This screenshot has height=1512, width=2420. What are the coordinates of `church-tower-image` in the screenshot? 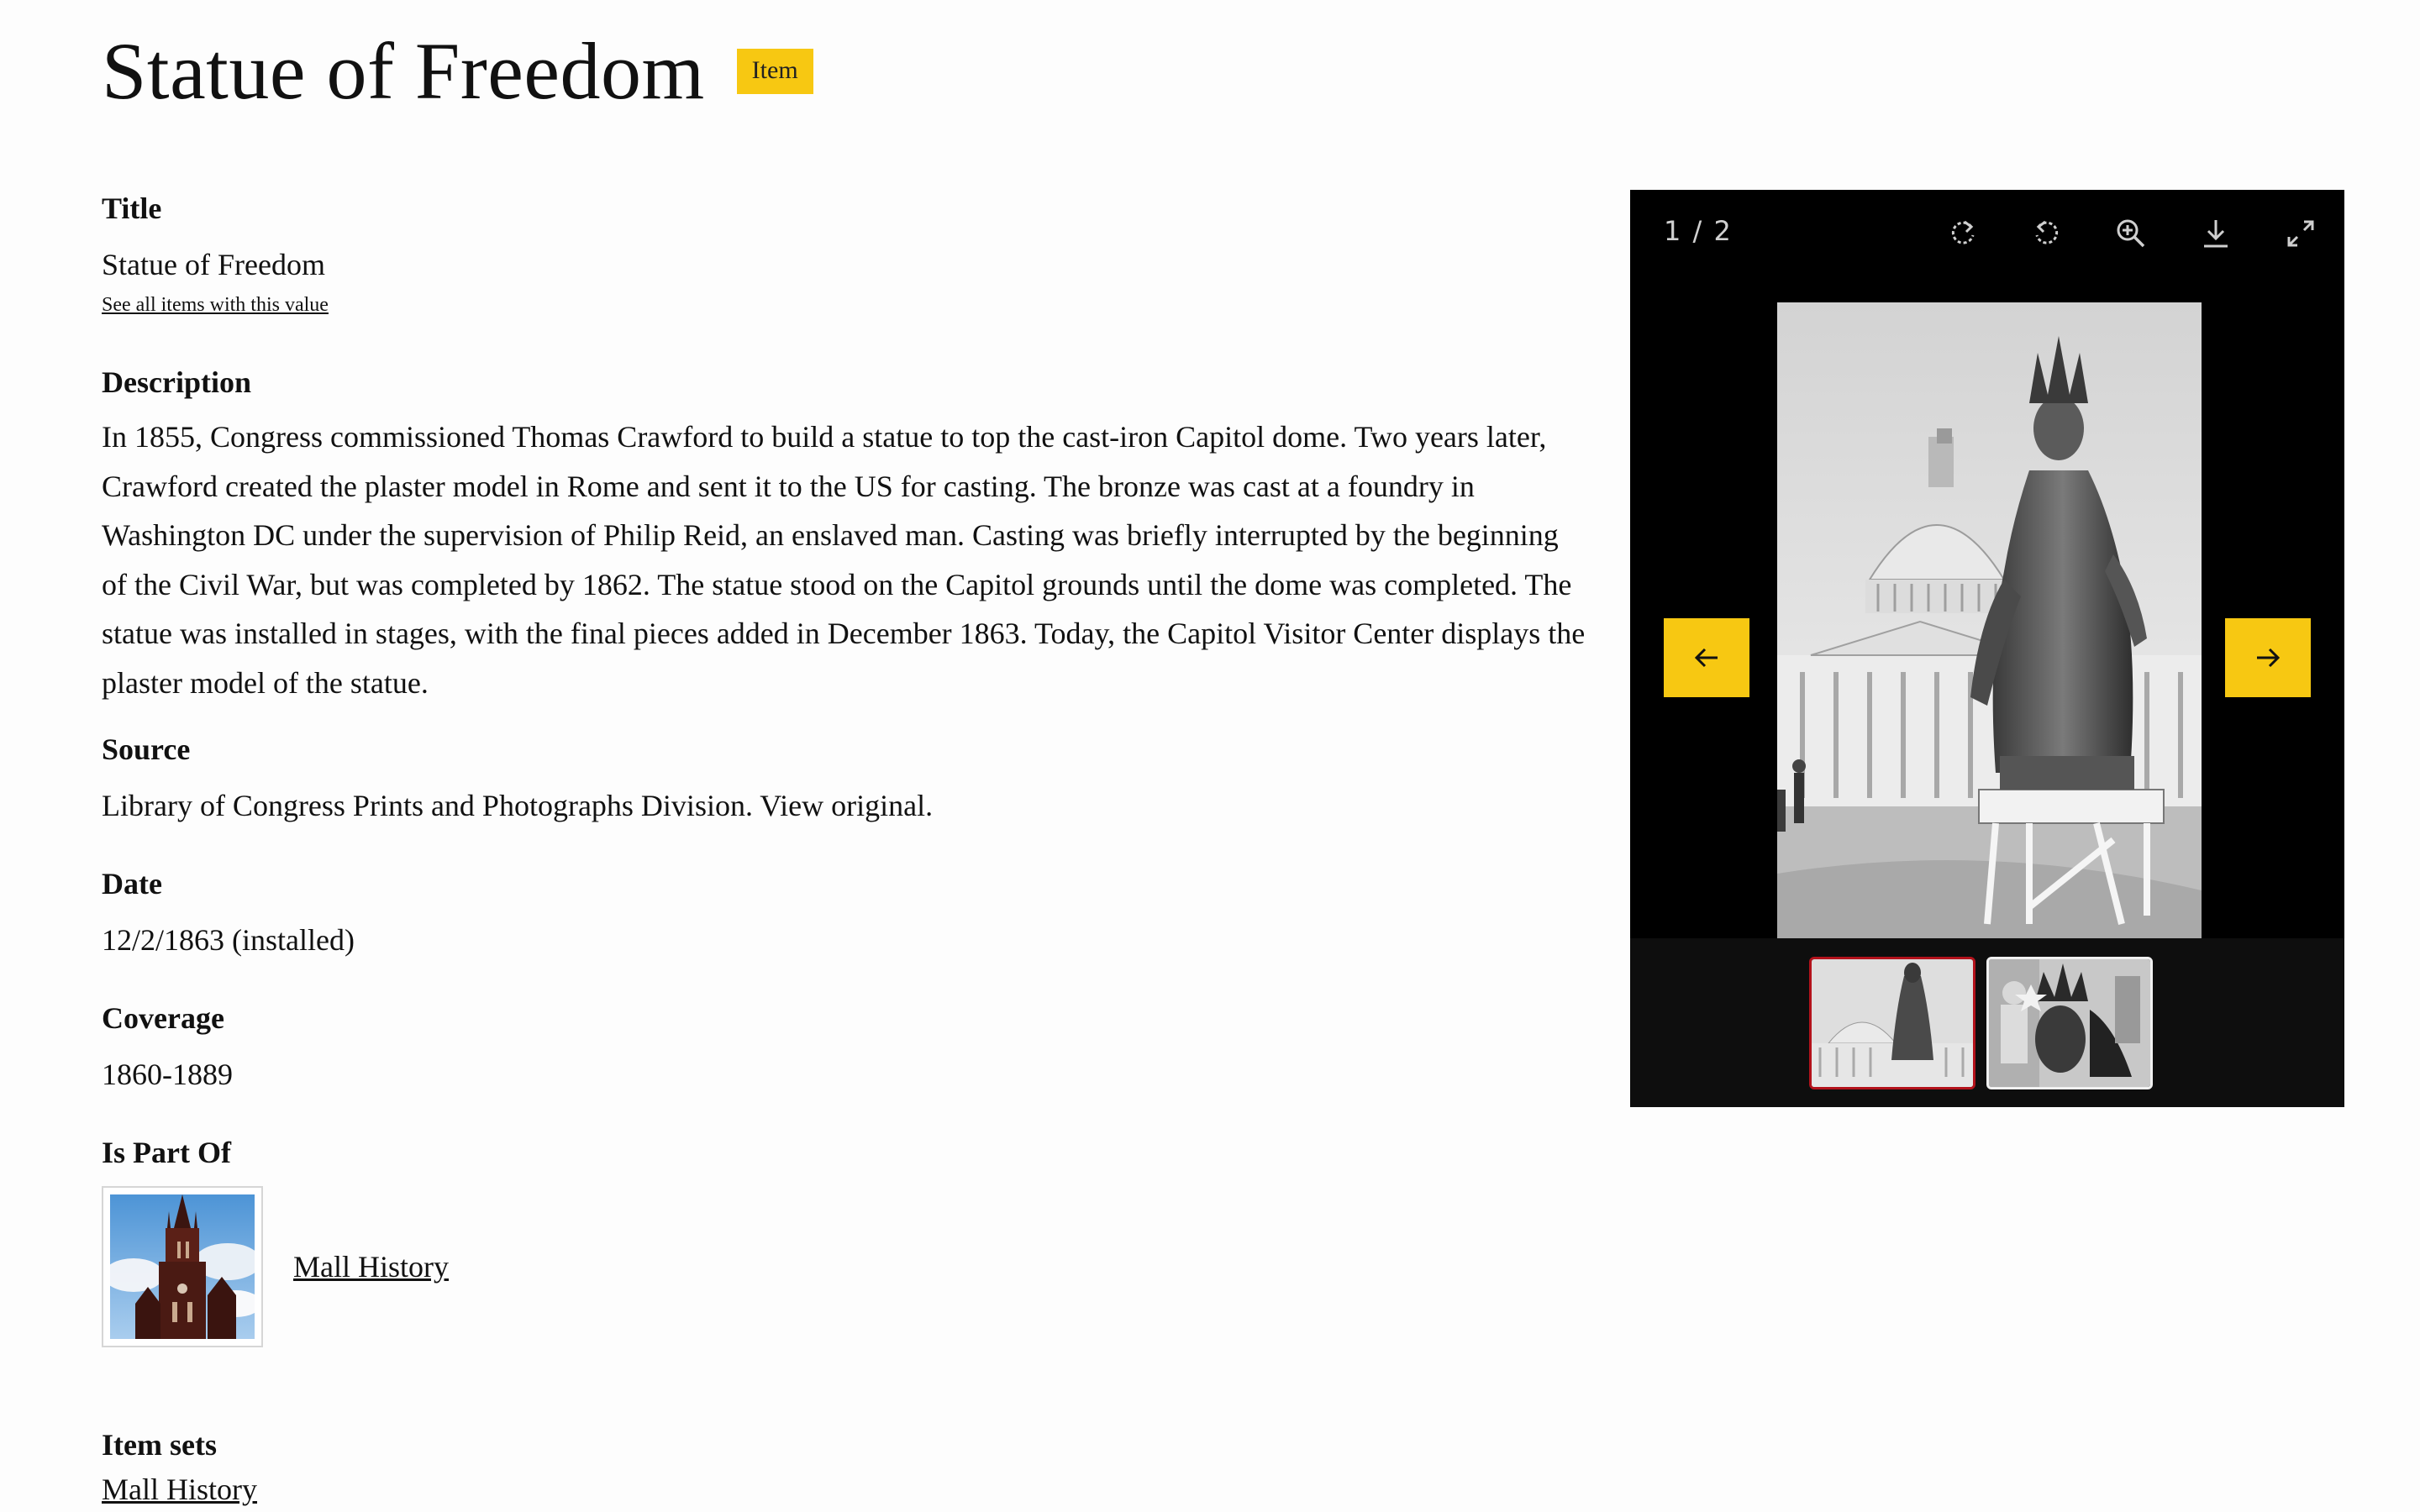 It's located at (182, 1266).